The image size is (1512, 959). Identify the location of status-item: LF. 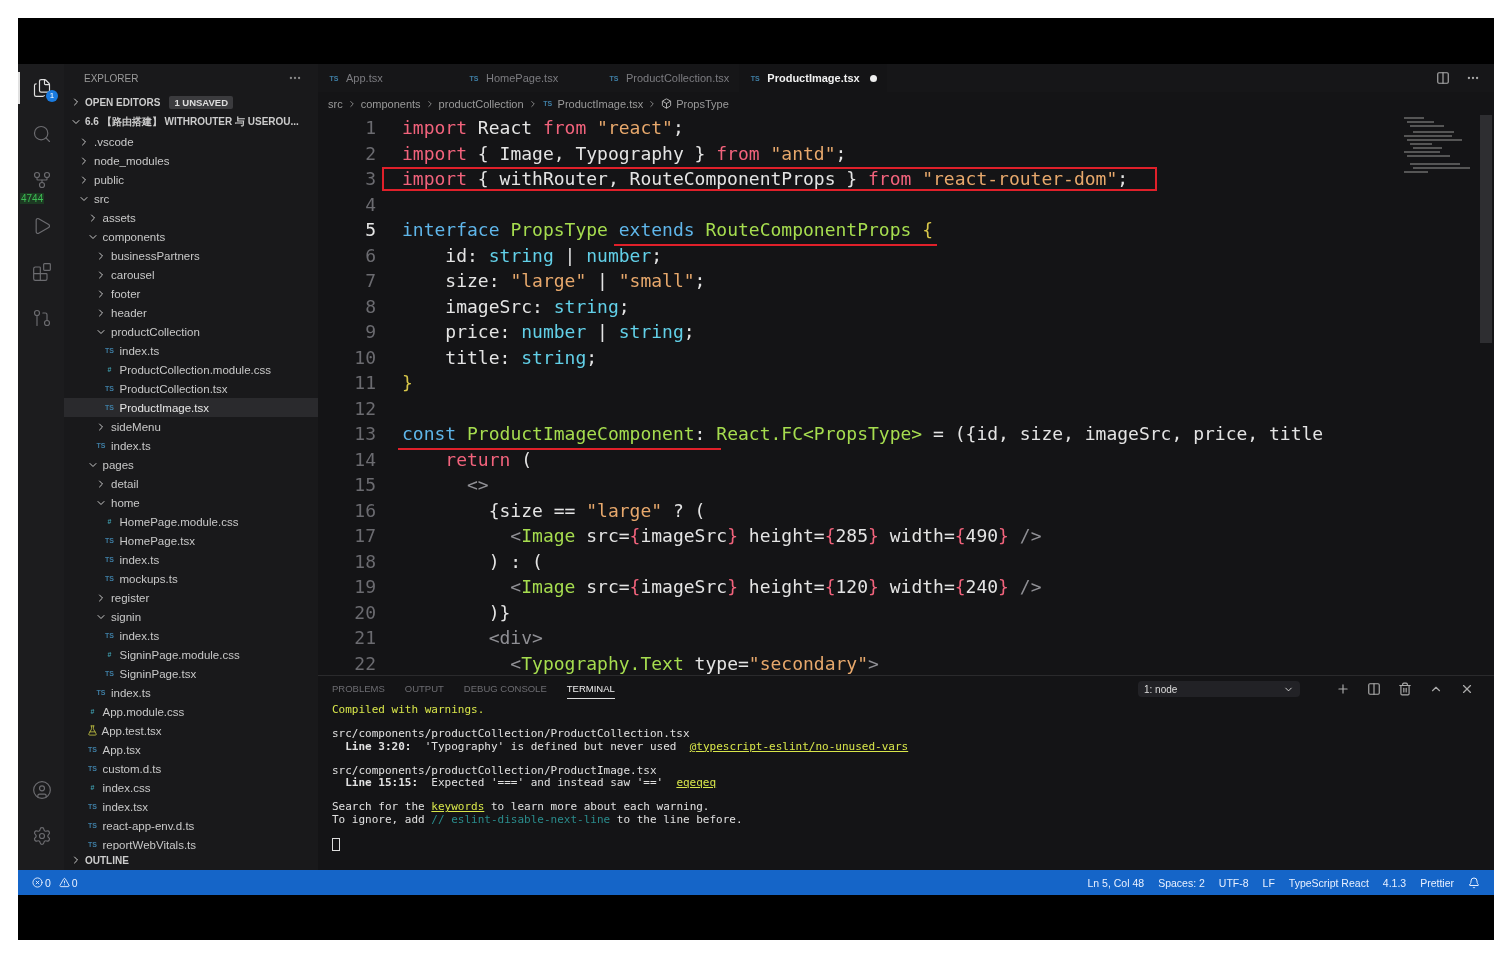
(1268, 882).